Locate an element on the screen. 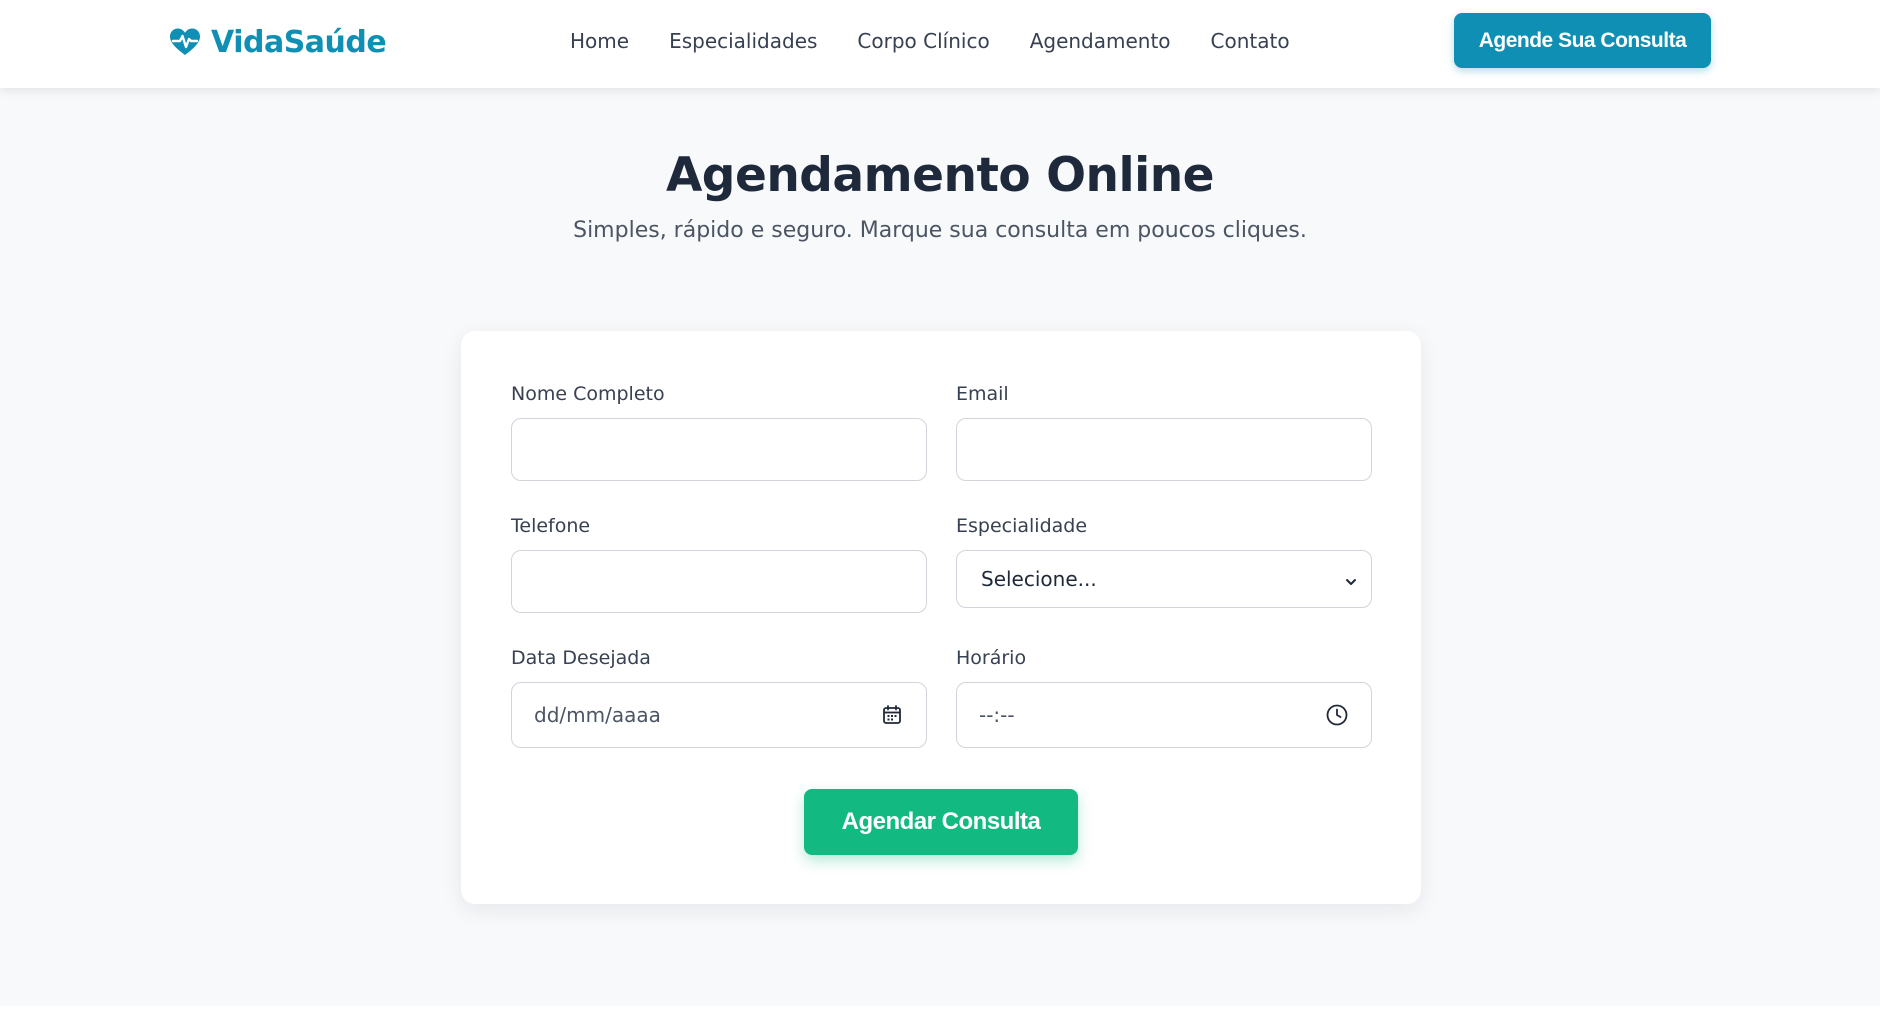 The height and width of the screenshot is (1026, 1880). specialty-label: Especialidade is located at coordinates (1022, 526).